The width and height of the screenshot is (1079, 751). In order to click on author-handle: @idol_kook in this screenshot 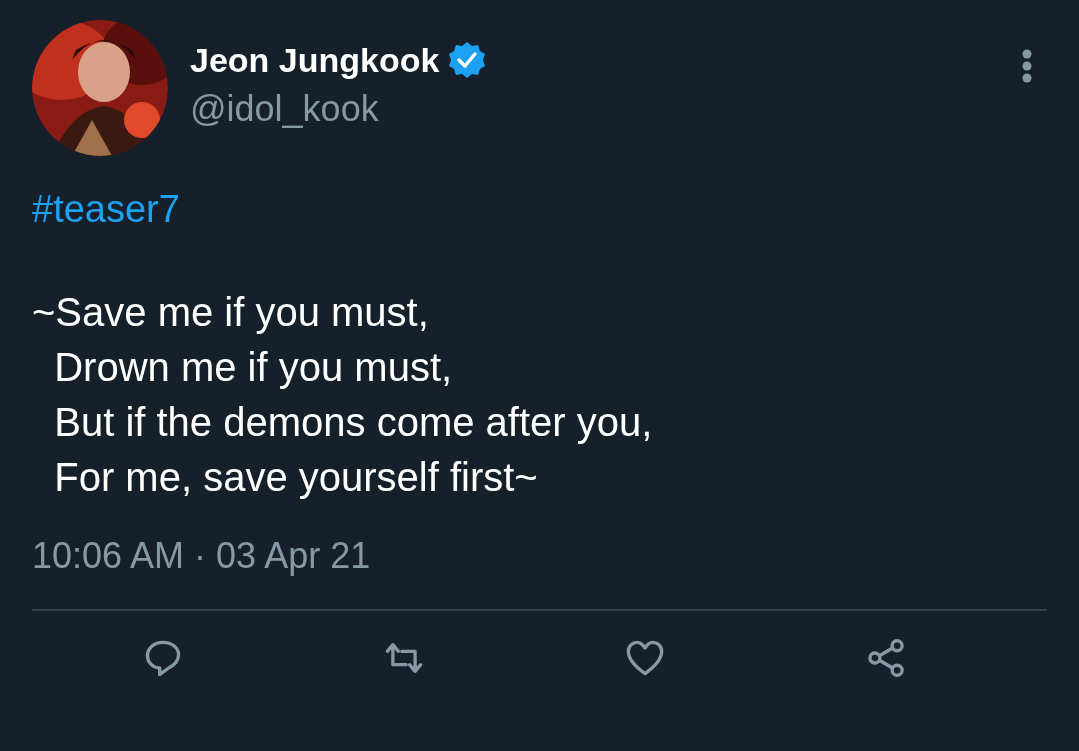, I will do `click(594, 109)`.